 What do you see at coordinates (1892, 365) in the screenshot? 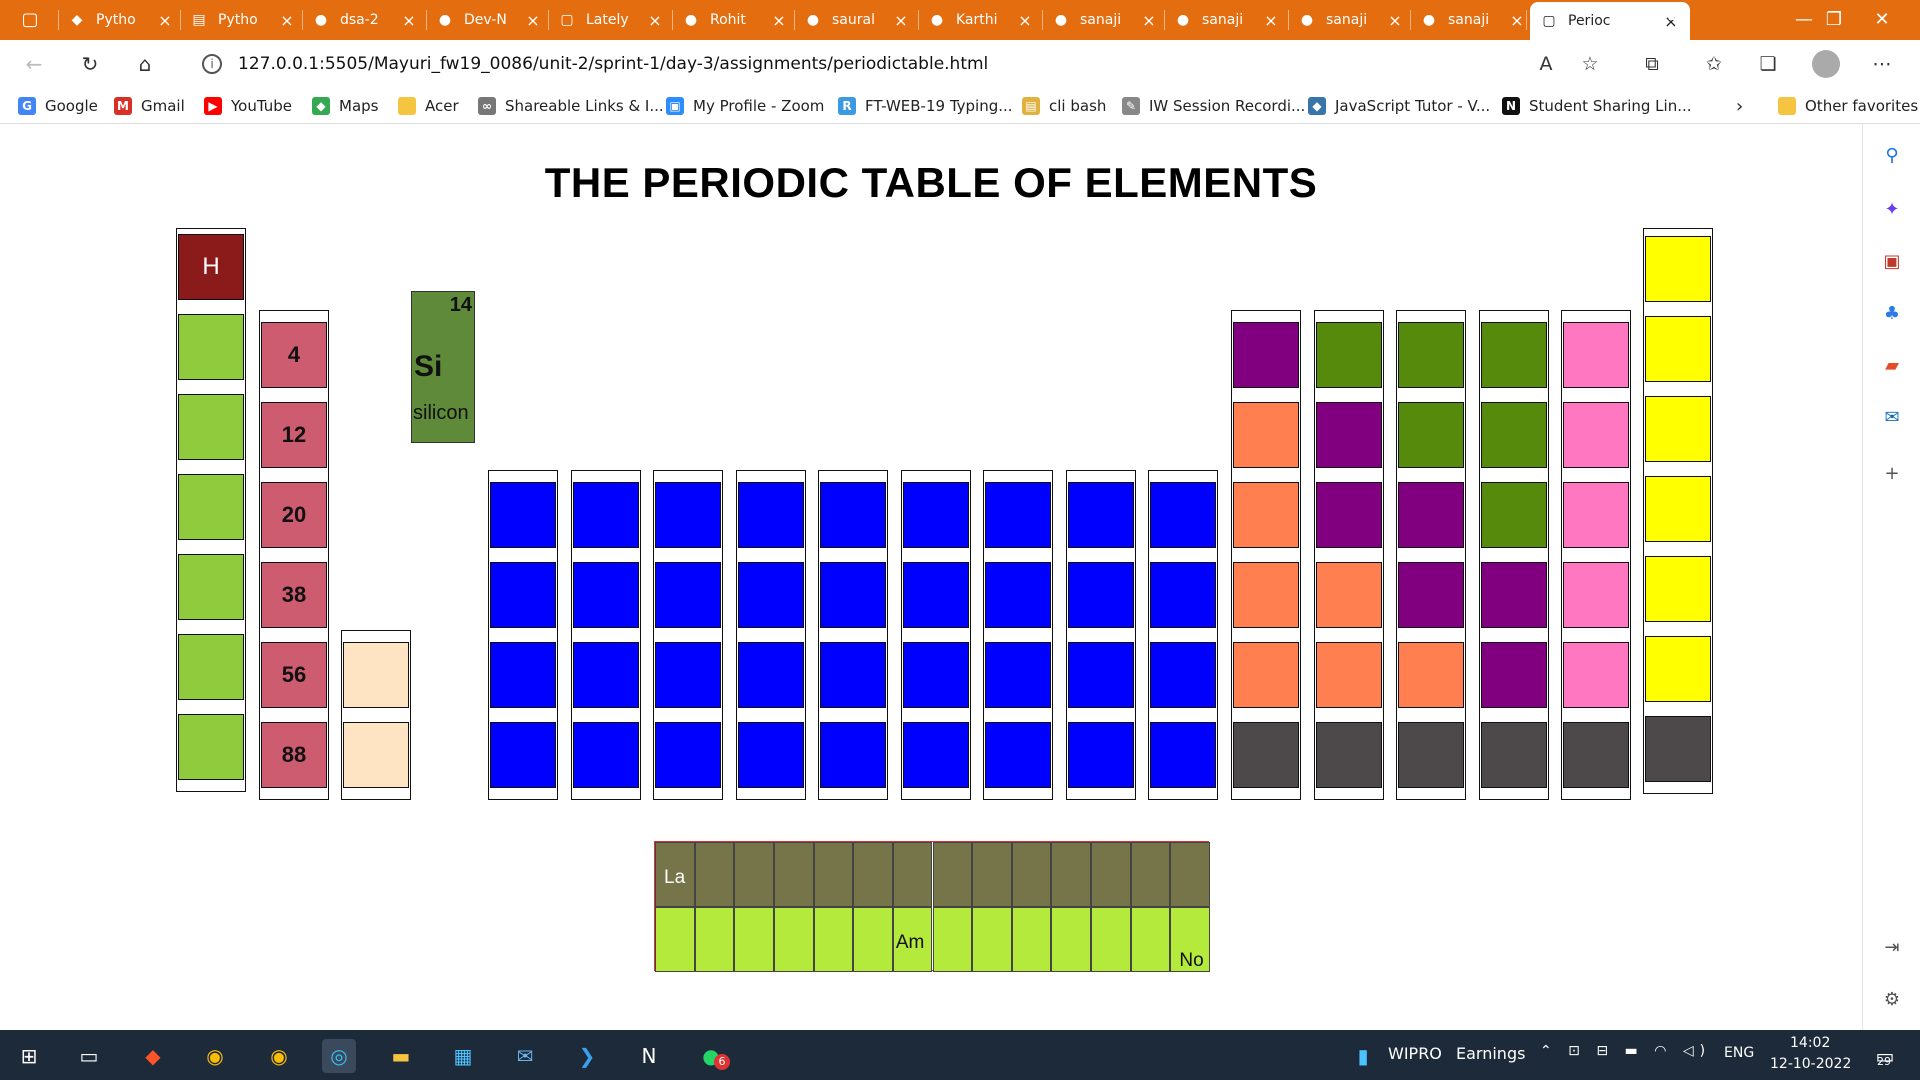
I see `office-icon: ▰` at bounding box center [1892, 365].